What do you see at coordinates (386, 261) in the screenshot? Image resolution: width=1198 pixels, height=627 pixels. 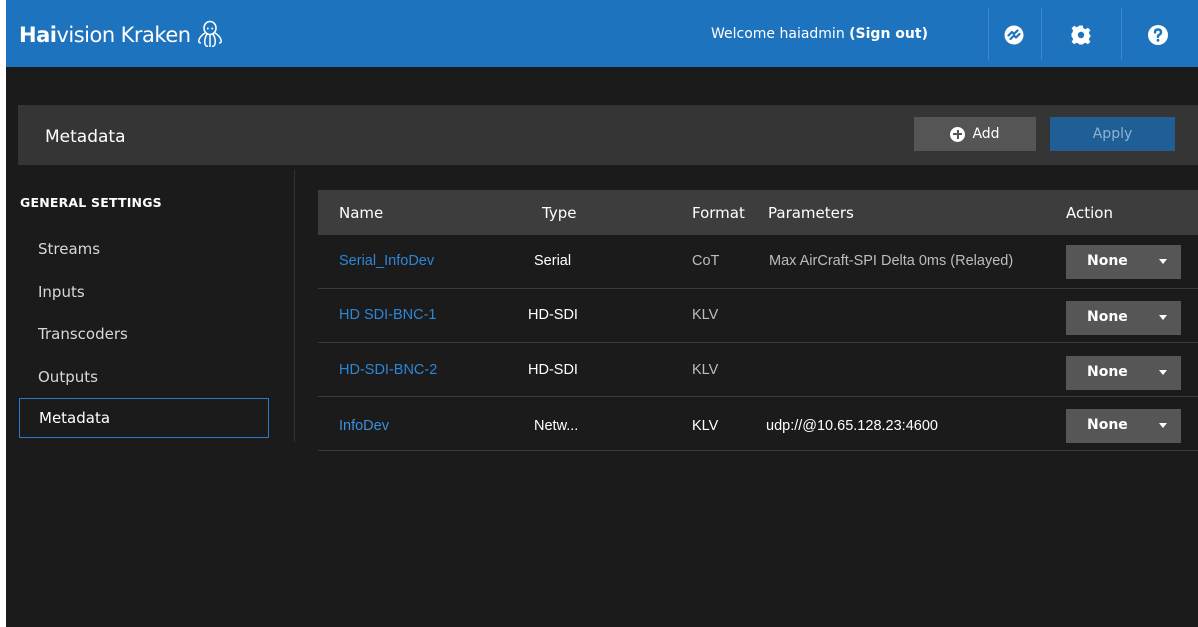 I see `row-name-link: Serial_InfoDev` at bounding box center [386, 261].